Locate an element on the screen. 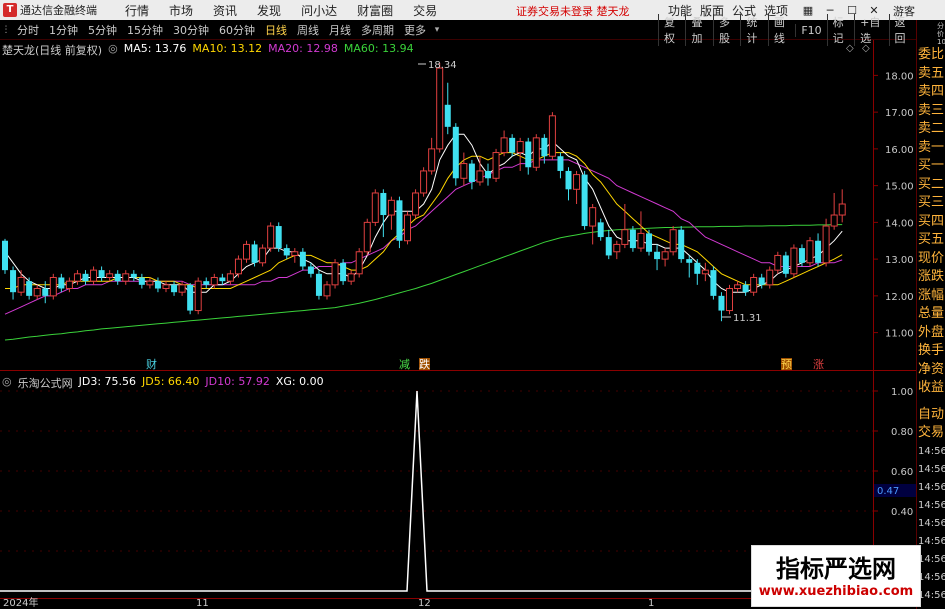  f10-button: F10 is located at coordinates (810, 30).